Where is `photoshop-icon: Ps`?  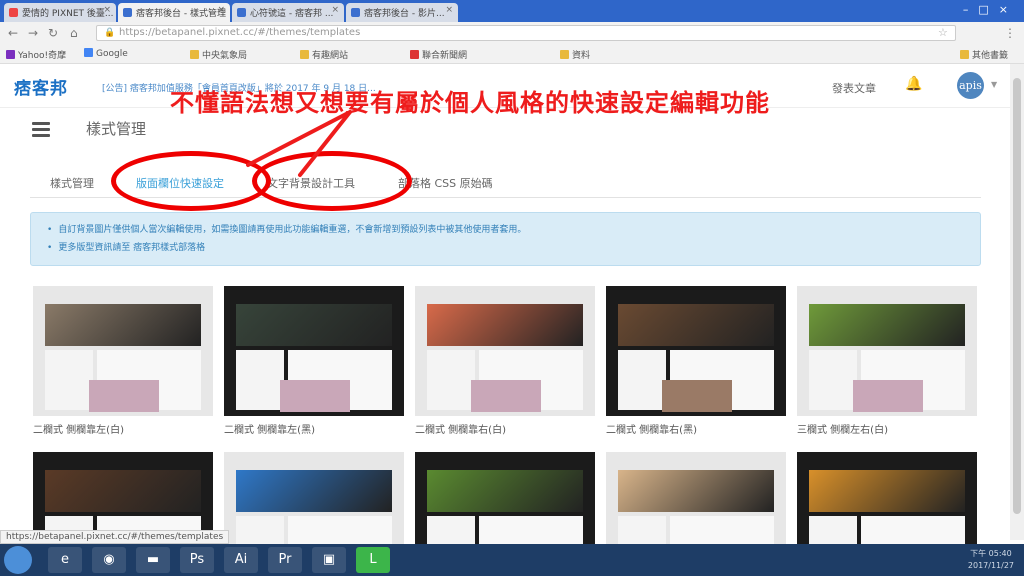 photoshop-icon: Ps is located at coordinates (197, 560).